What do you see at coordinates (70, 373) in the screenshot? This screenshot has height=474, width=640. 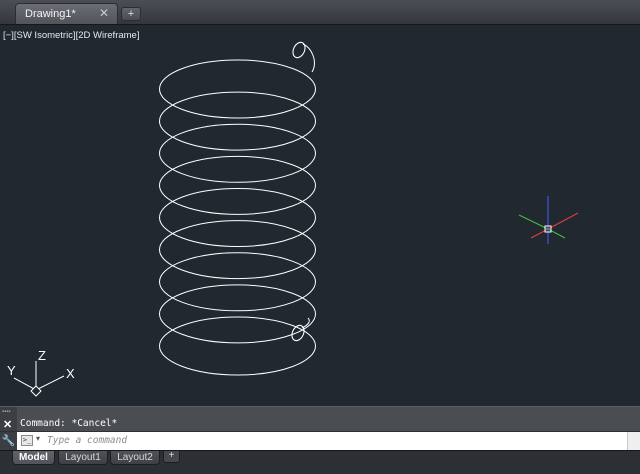 I see `ucs-x-label: X` at bounding box center [70, 373].